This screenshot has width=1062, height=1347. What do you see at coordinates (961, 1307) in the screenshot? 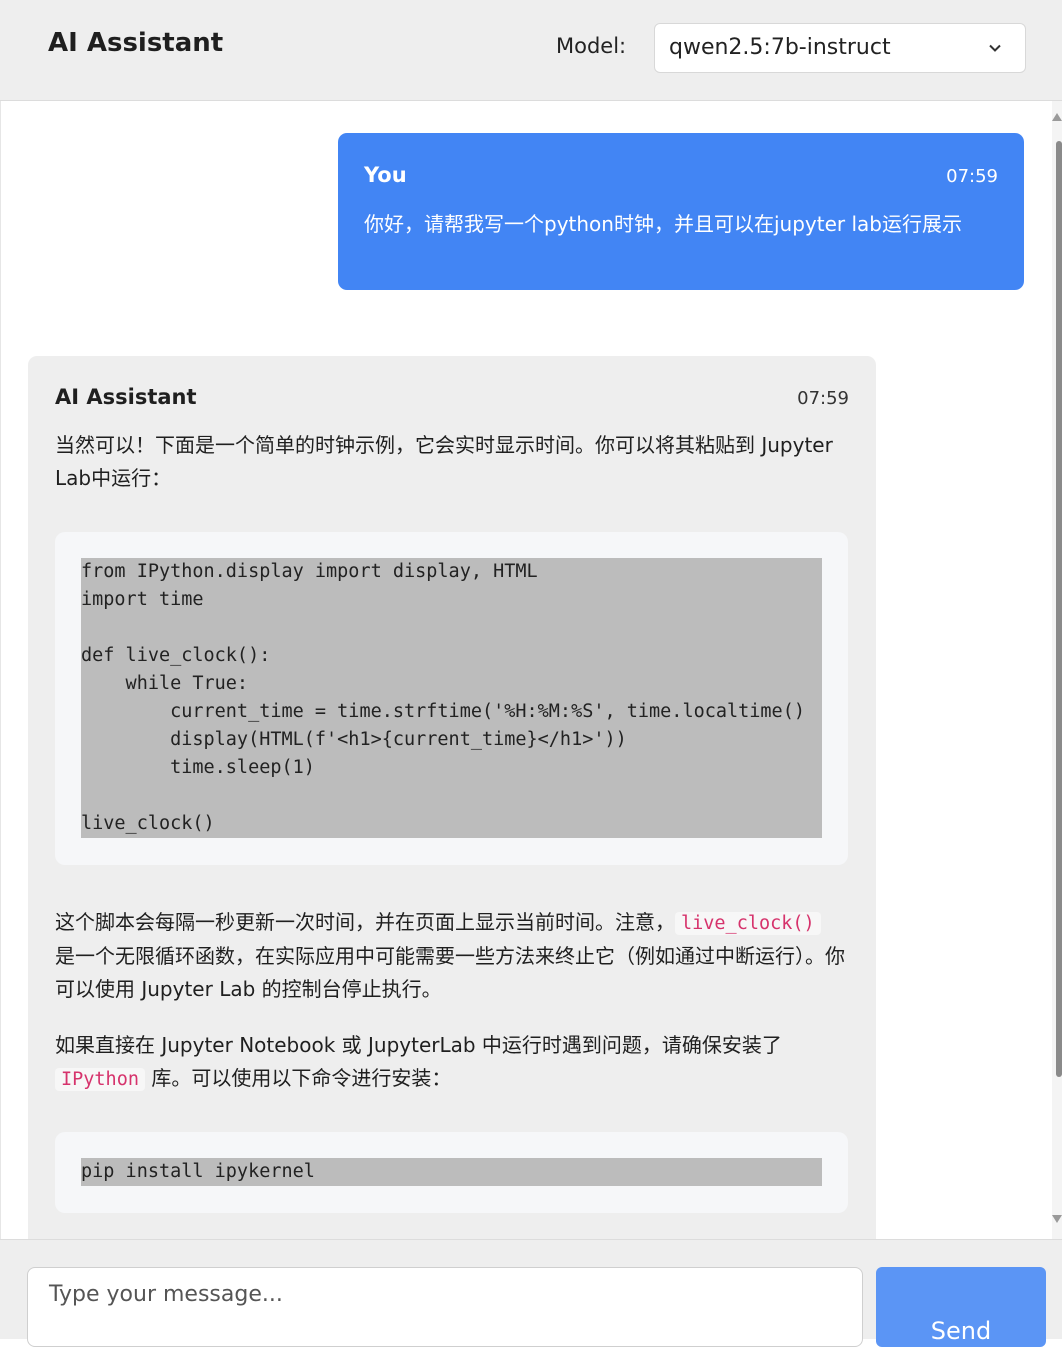
I see `send-button: Send` at bounding box center [961, 1307].